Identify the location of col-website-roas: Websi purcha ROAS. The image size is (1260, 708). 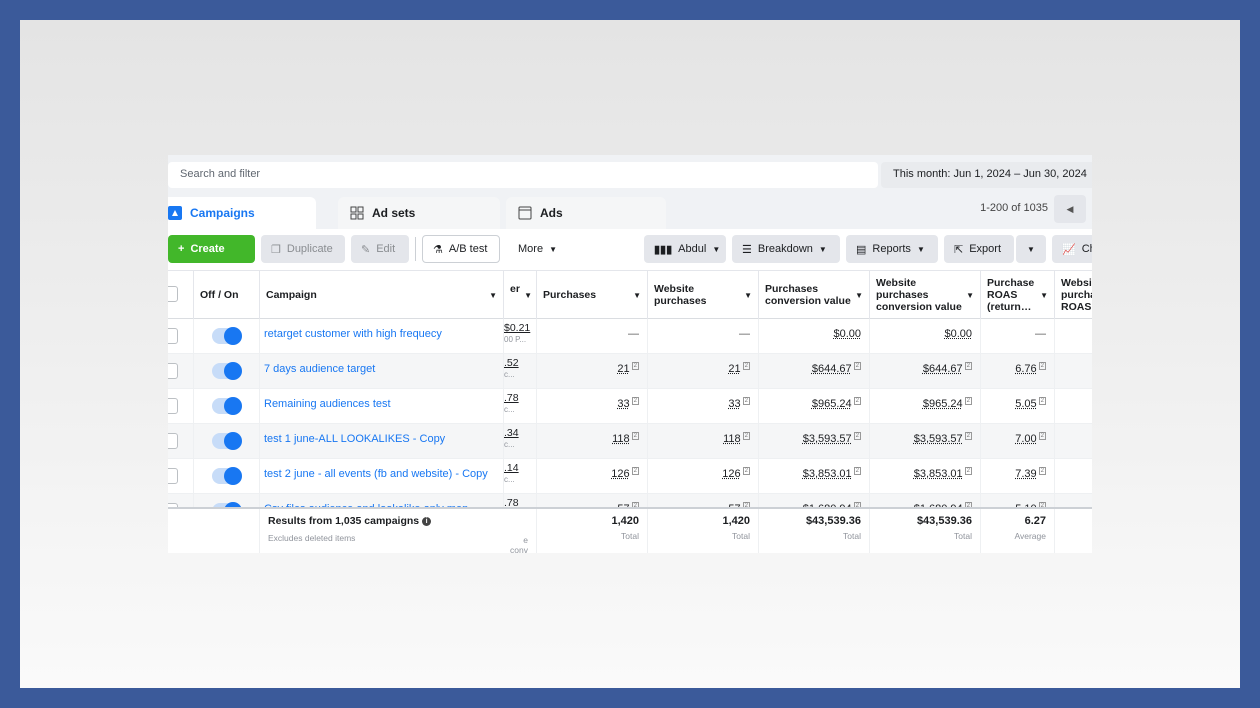
(1073, 295).